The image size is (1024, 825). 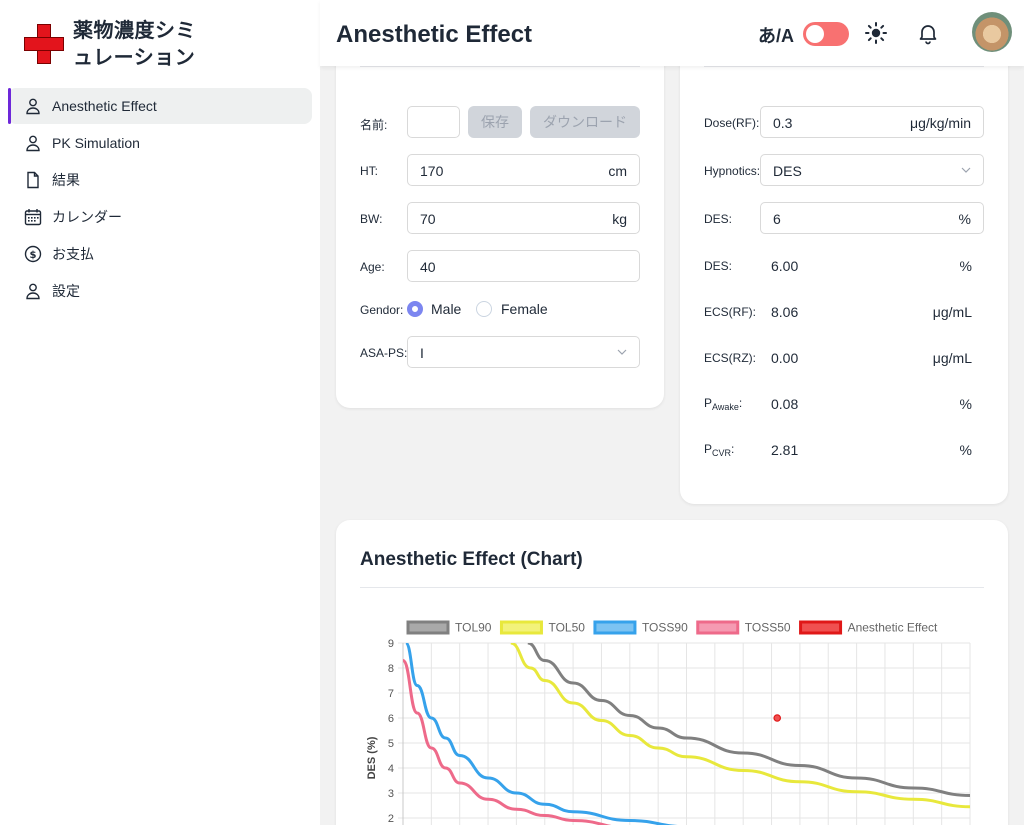 I want to click on sidebar-item-anesthetic-effect: Anesthetic Effect, so click(x=160, y=106).